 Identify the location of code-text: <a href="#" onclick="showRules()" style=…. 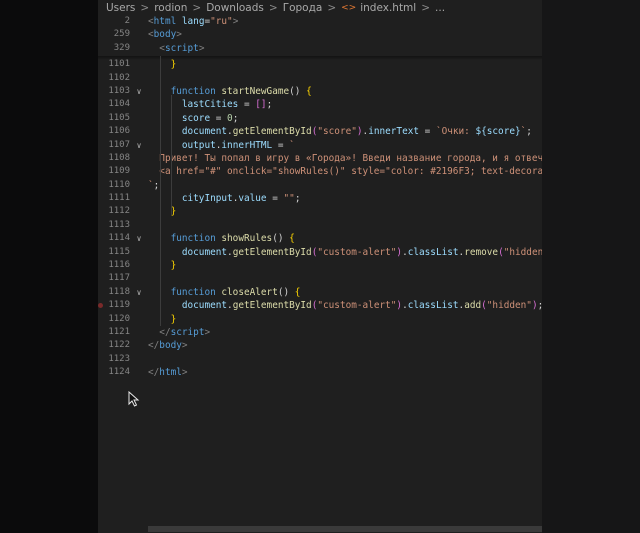
(345, 171).